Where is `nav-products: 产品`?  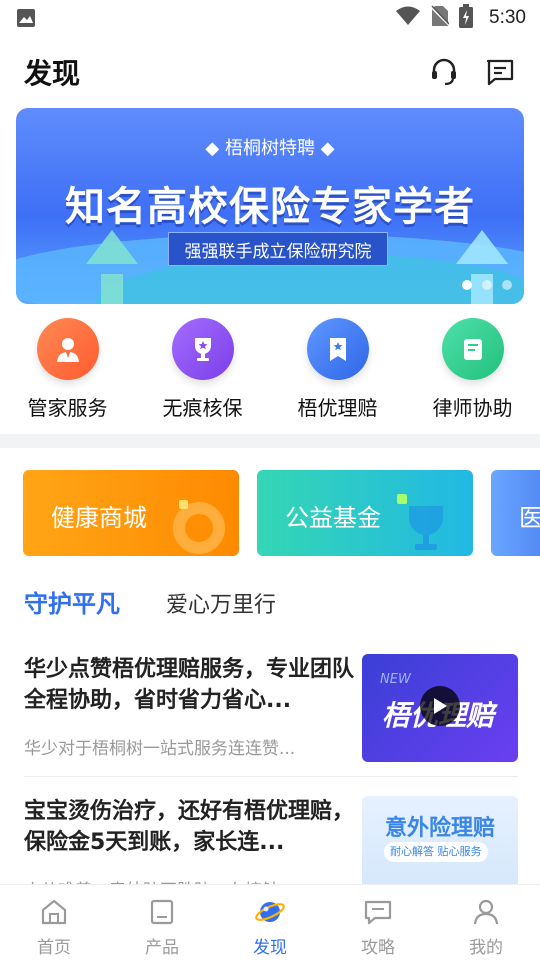 nav-products: 产品 is located at coordinates (162, 922).